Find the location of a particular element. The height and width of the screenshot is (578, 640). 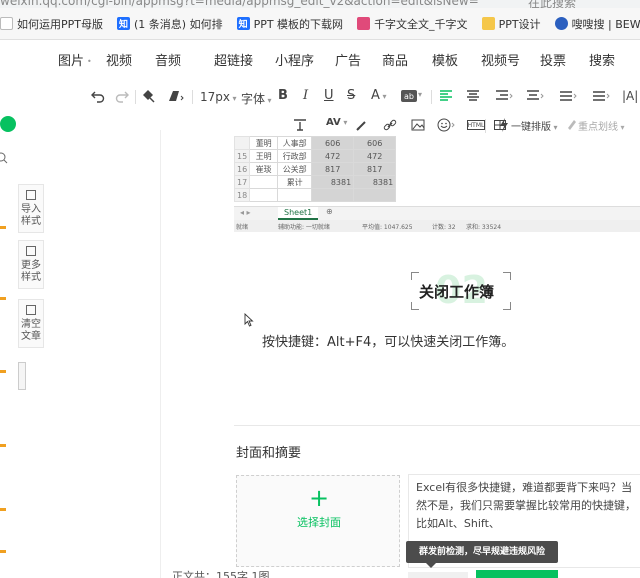

brush-icon is located at coordinates (362, 125).